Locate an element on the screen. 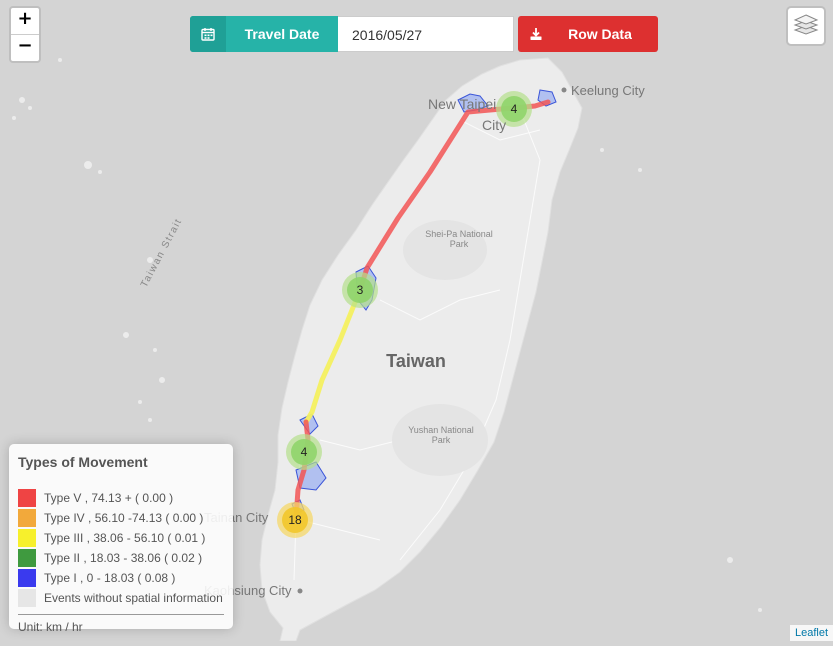 This screenshot has height=646, width=833. legend-item-label: Type III , 38.06 - 56.10 ( 0.01 ) is located at coordinates (125, 538).